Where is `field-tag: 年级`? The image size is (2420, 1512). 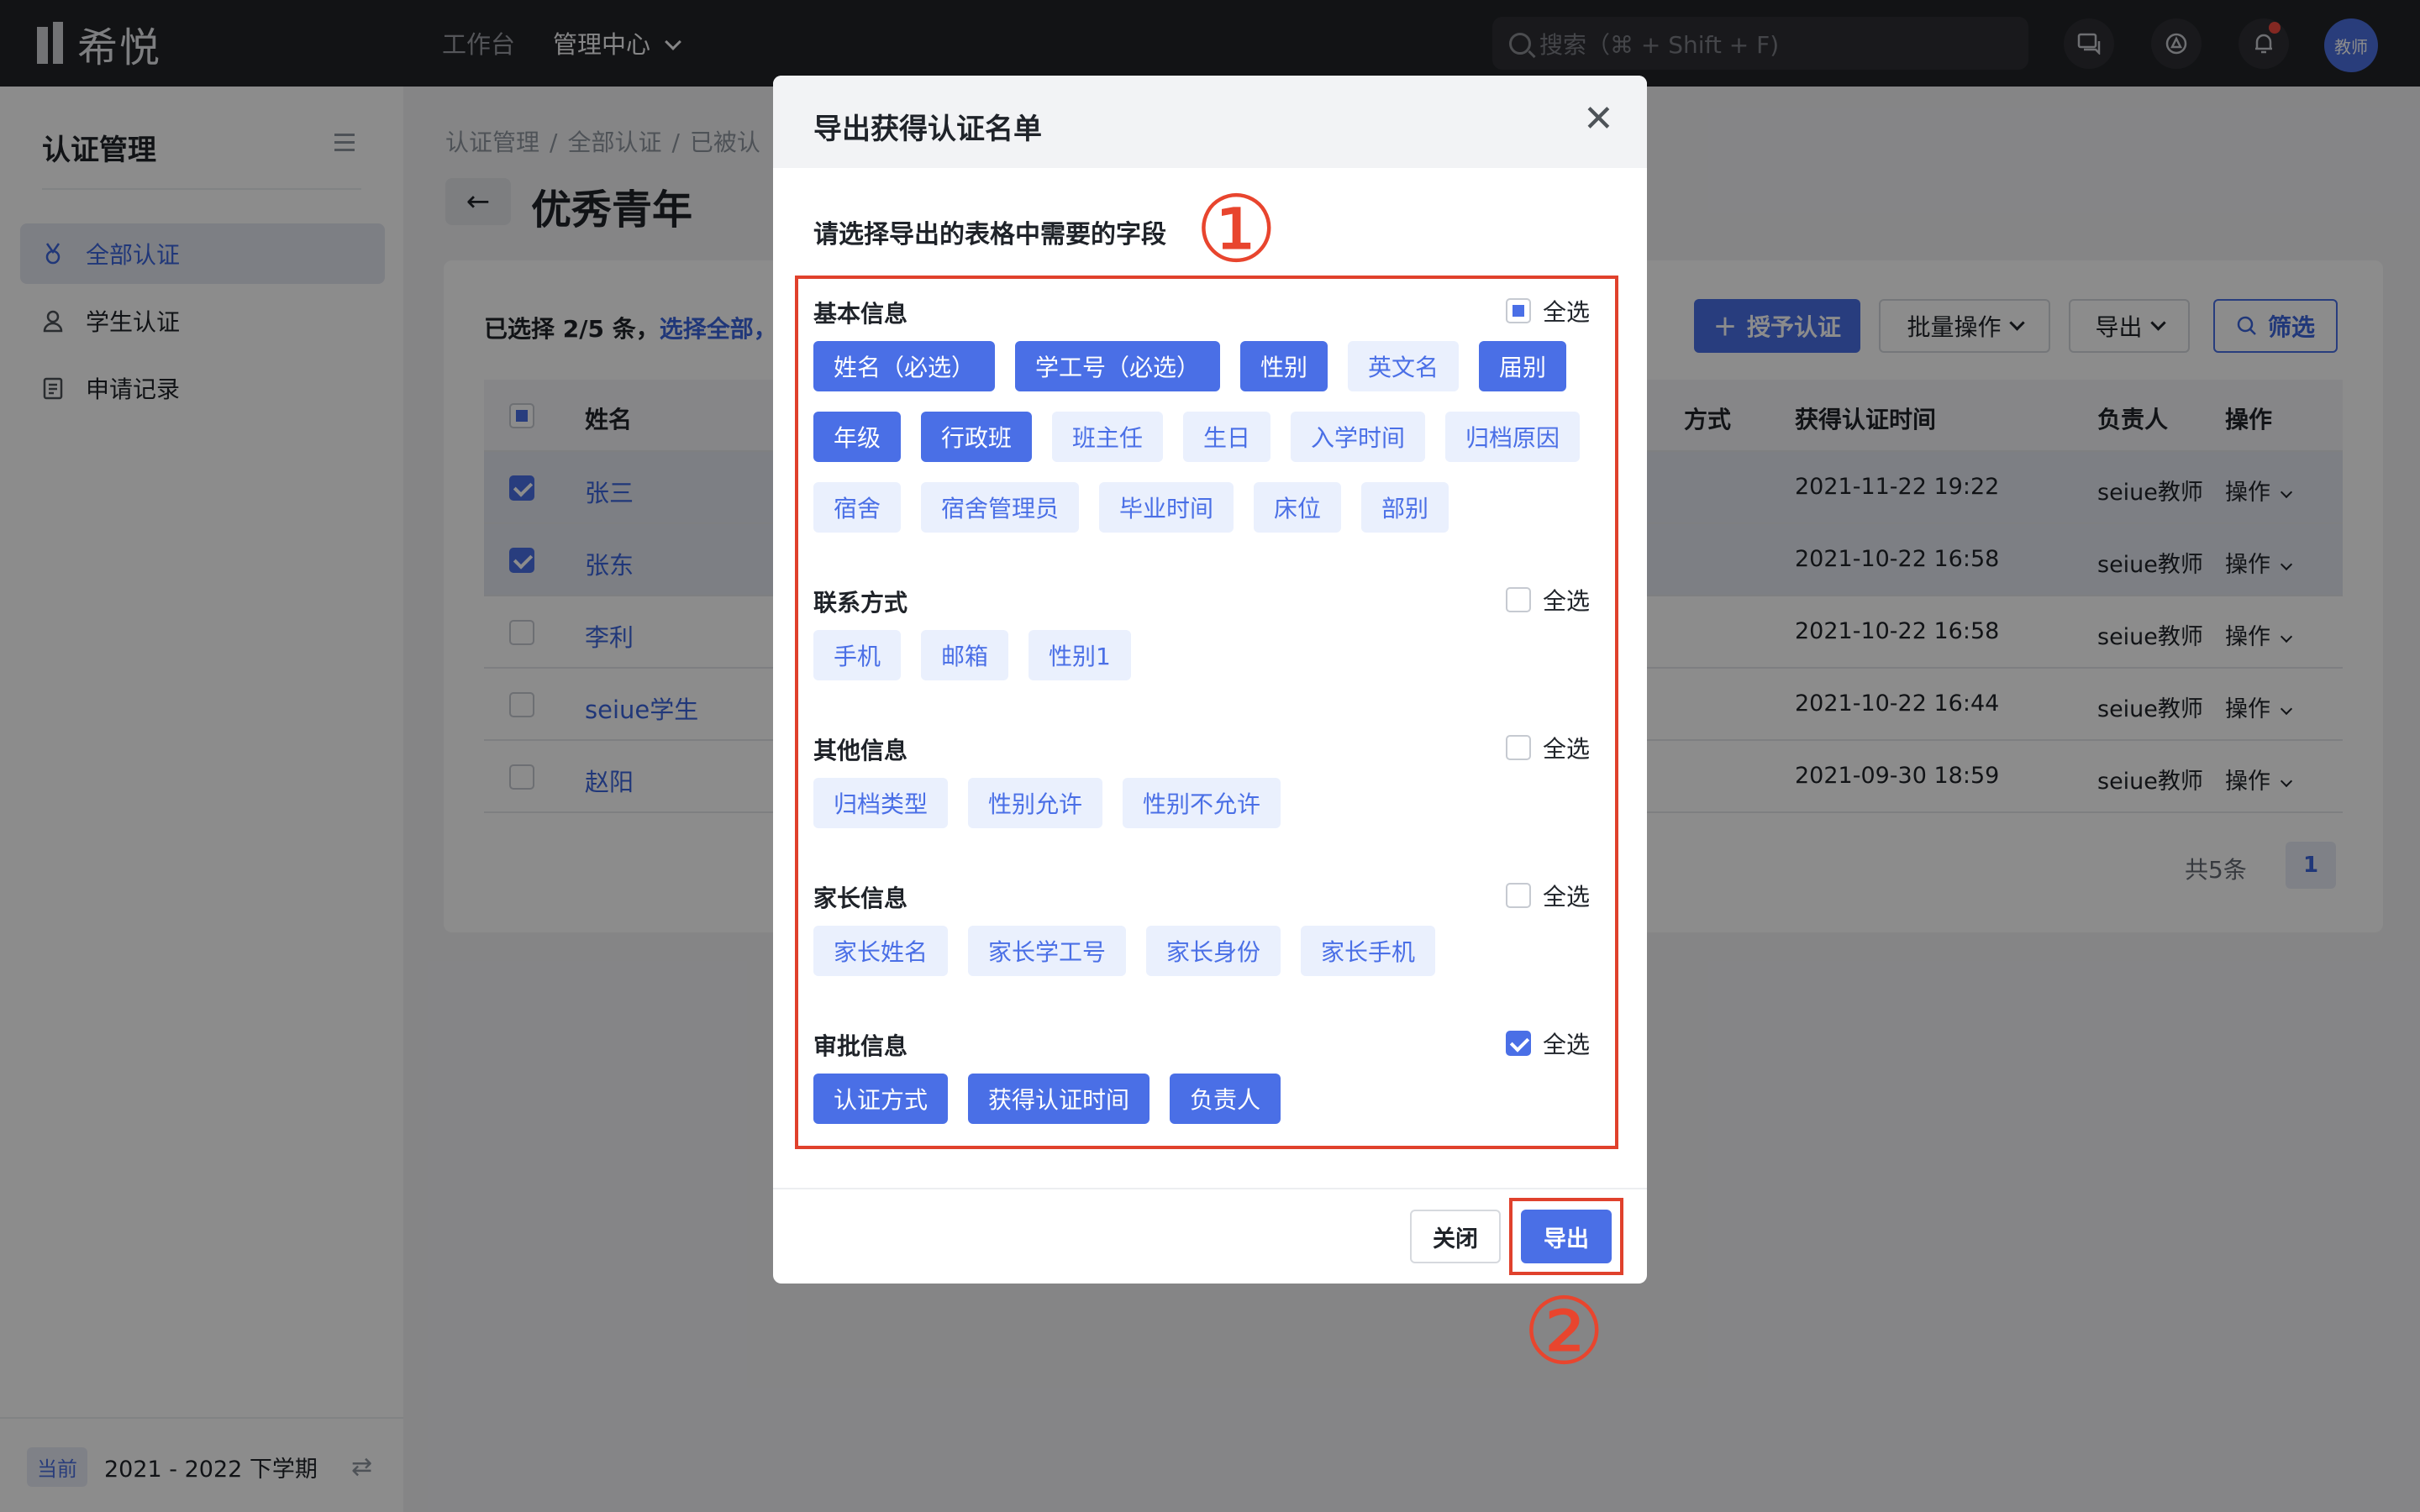
field-tag: 年级 is located at coordinates (857, 437).